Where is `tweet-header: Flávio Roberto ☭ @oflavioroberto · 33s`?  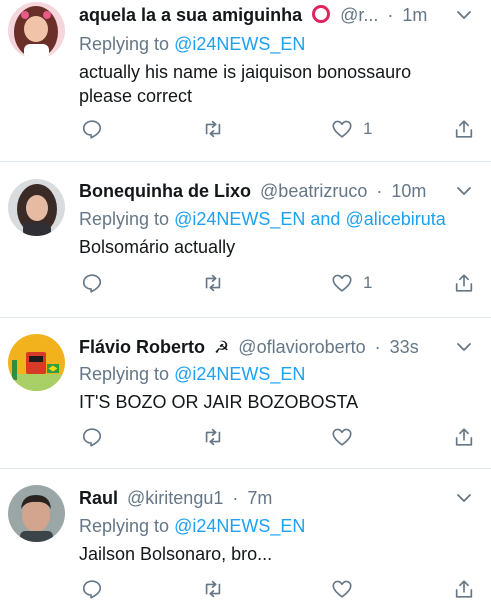
tweet-header: Flávio Roberto ☭ @oflavioroberto · 33s is located at coordinates (285, 347).